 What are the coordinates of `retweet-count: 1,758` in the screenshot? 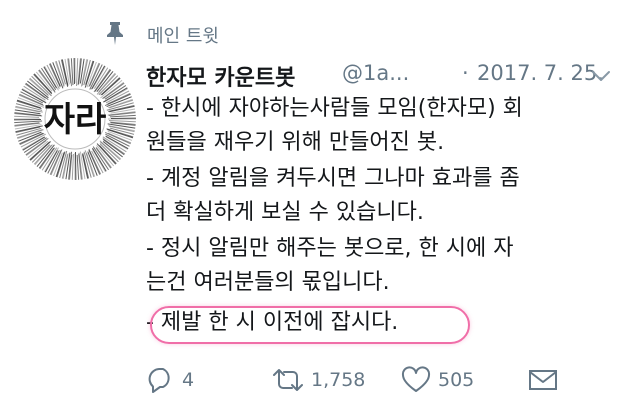 It's located at (338, 380).